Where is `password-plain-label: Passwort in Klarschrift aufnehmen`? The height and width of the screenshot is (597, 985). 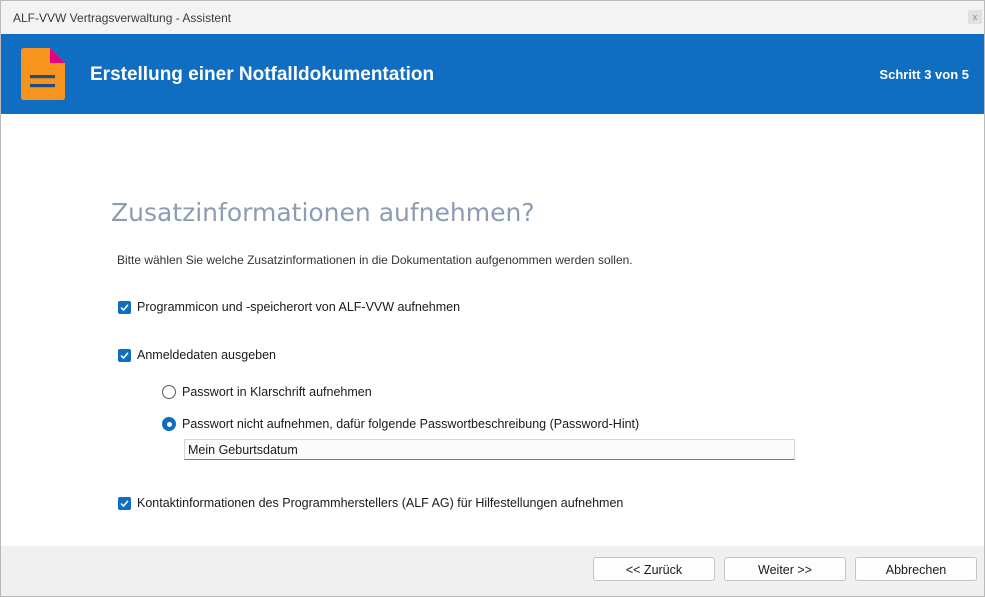 password-plain-label: Passwort in Klarschrift aufnehmen is located at coordinates (277, 392).